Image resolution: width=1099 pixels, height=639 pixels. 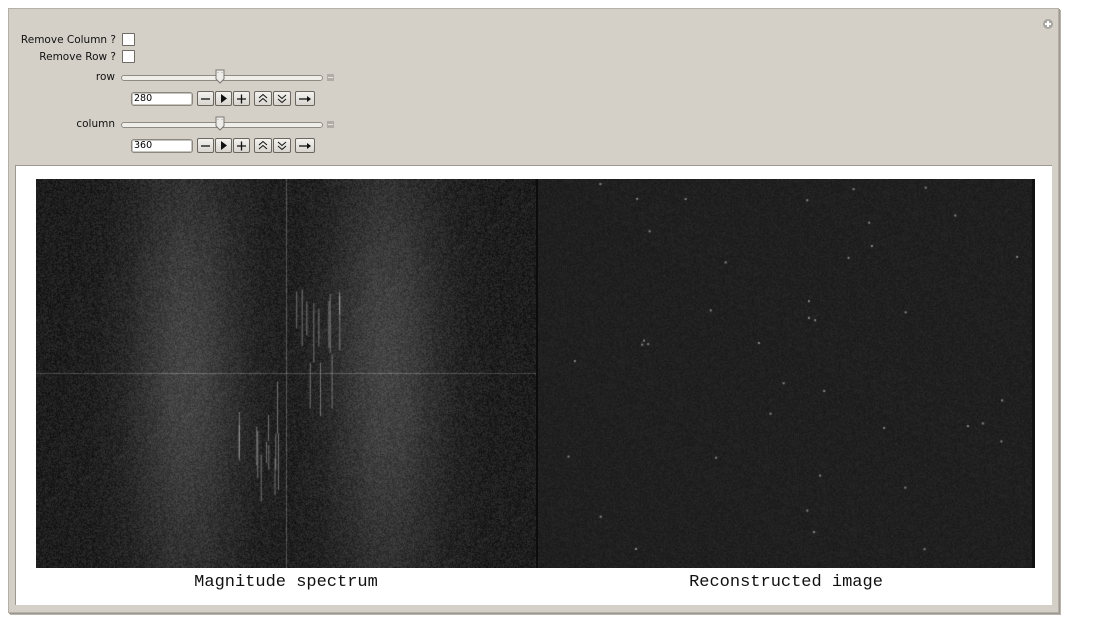 I want to click on row-slider-thumb, so click(x=220, y=76).